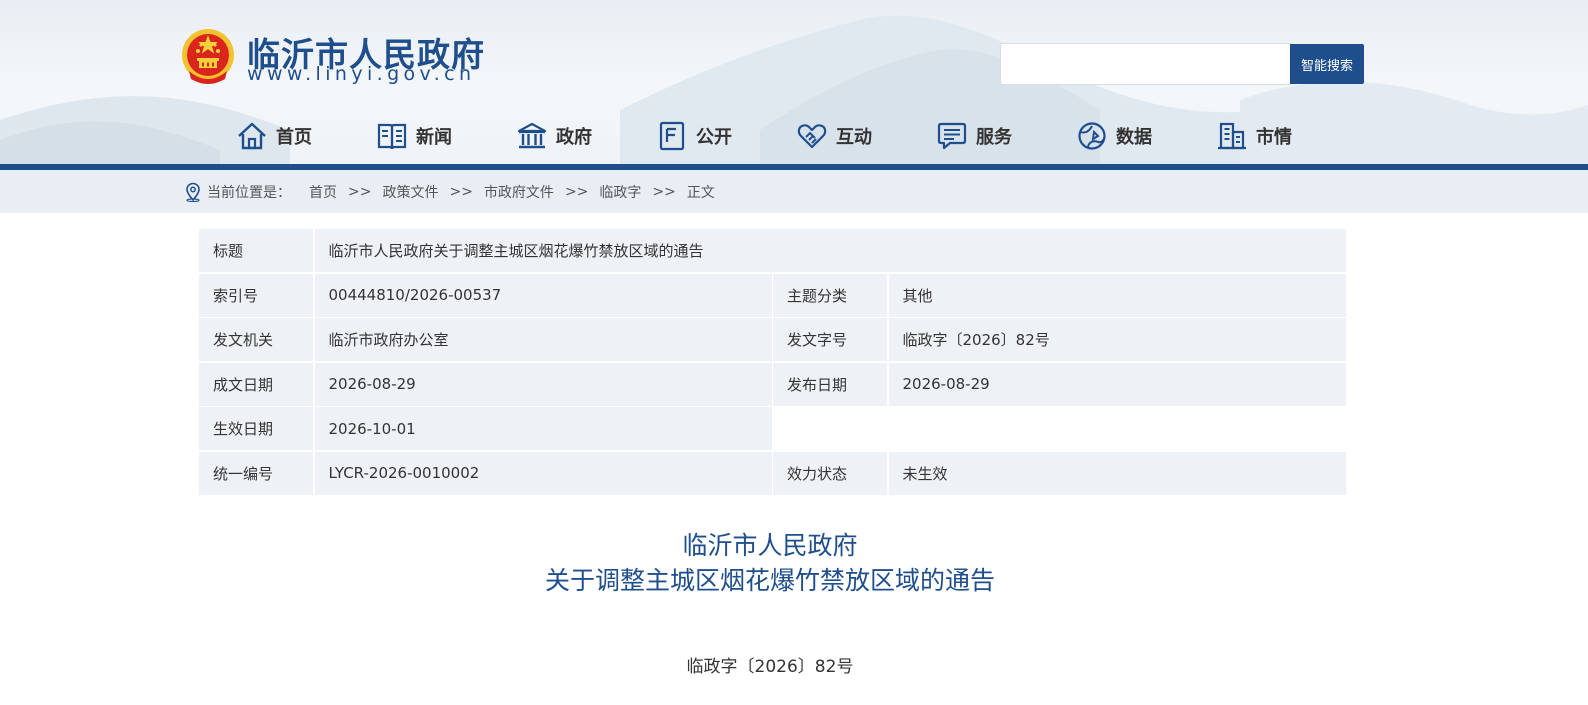  I want to click on nav-label: 首页, so click(294, 137).